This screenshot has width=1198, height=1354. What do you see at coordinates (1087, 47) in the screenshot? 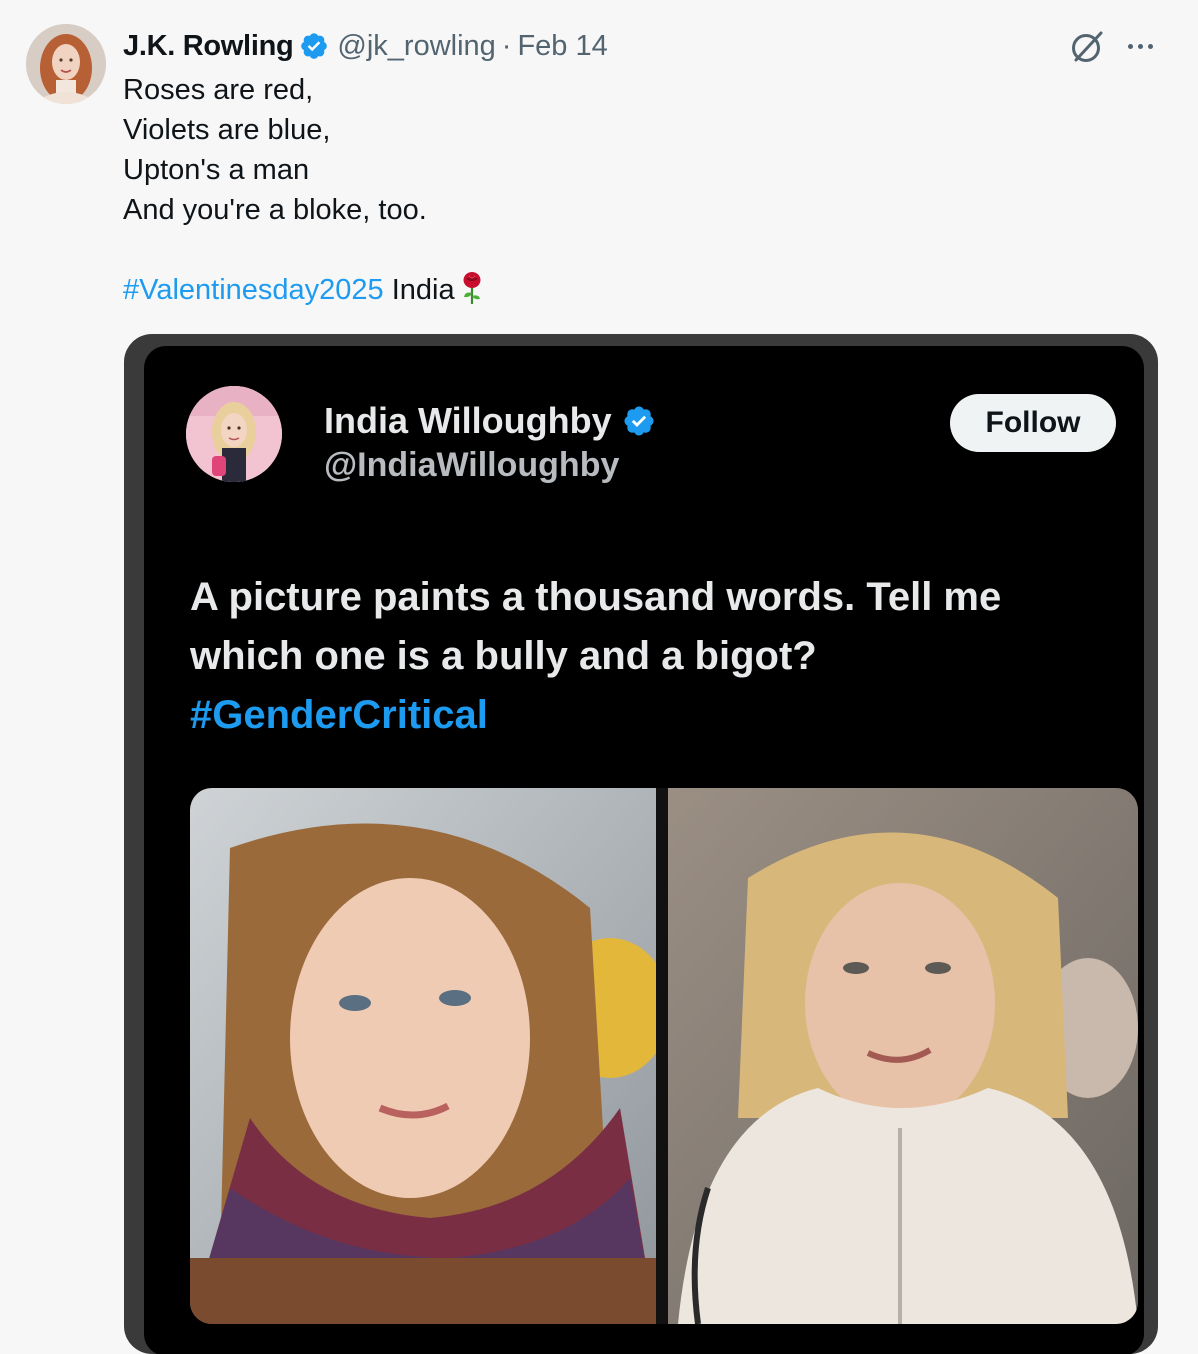
I see `grok-icon` at bounding box center [1087, 47].